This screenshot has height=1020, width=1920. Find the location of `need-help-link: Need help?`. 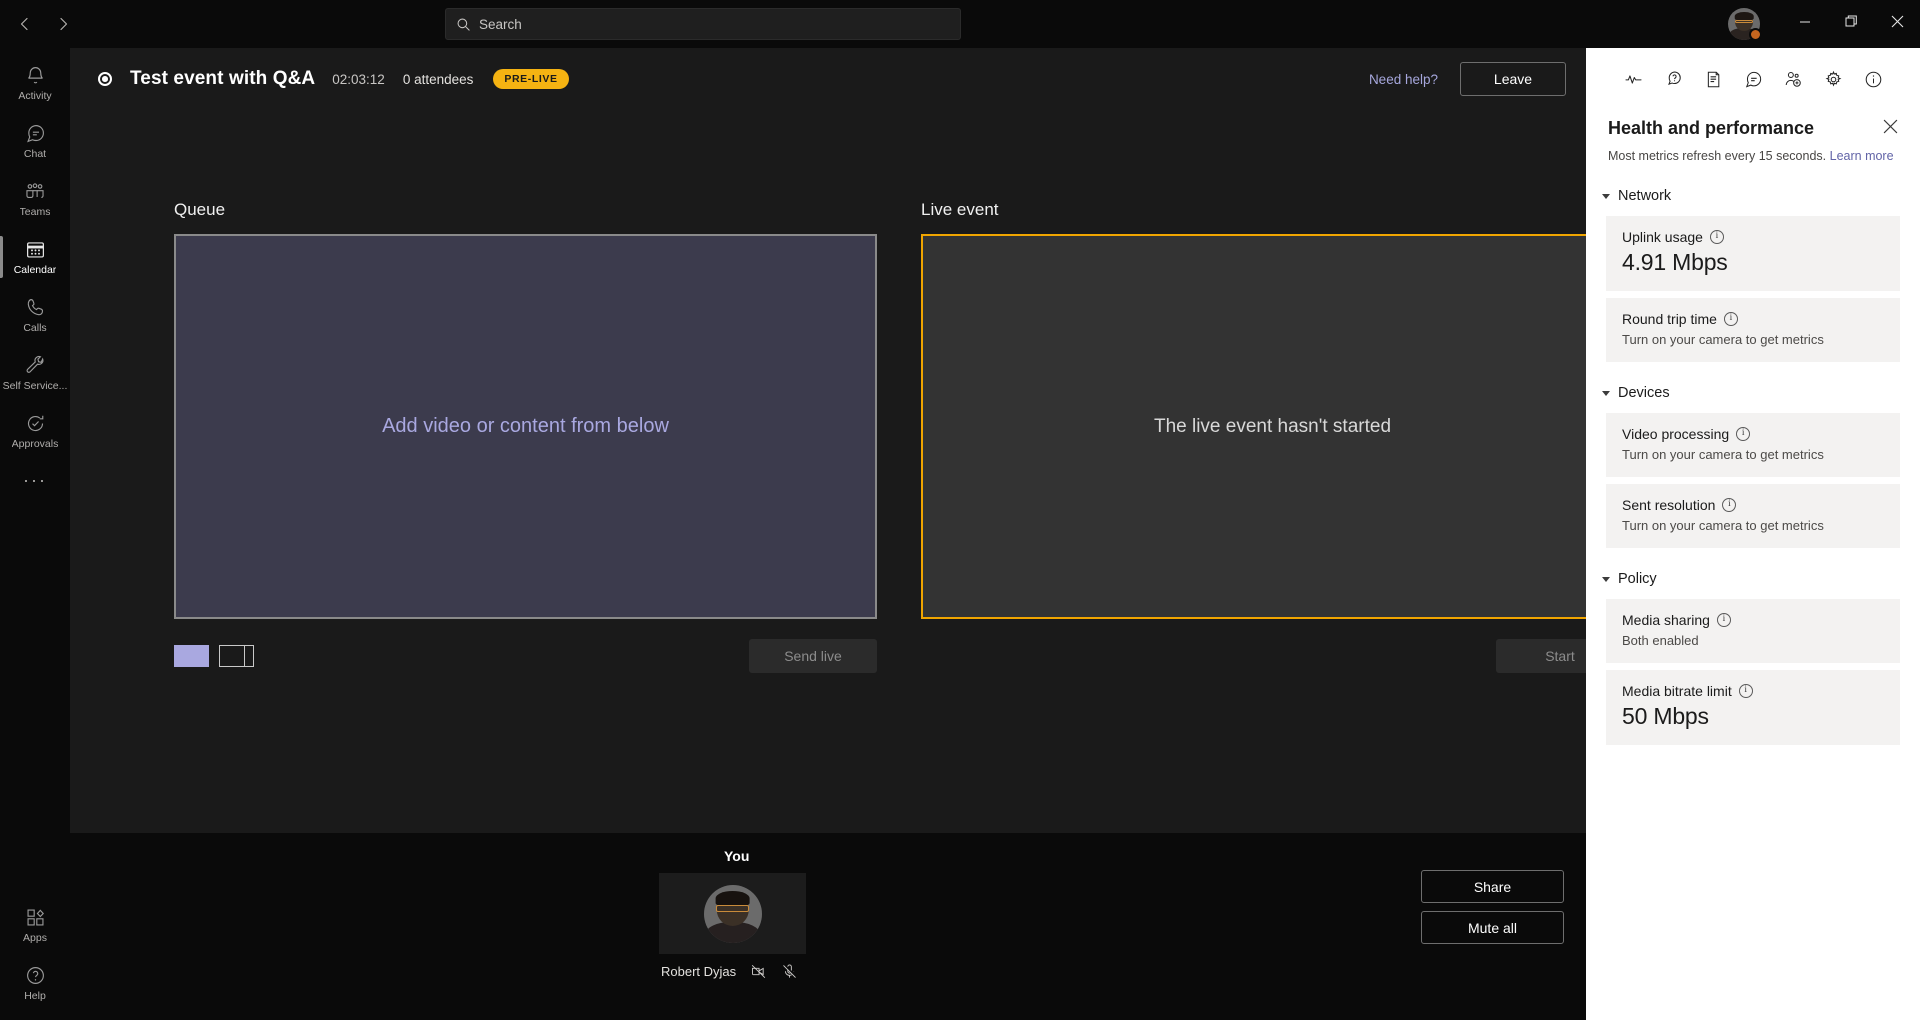

need-help-link: Need help? is located at coordinates (1403, 79).